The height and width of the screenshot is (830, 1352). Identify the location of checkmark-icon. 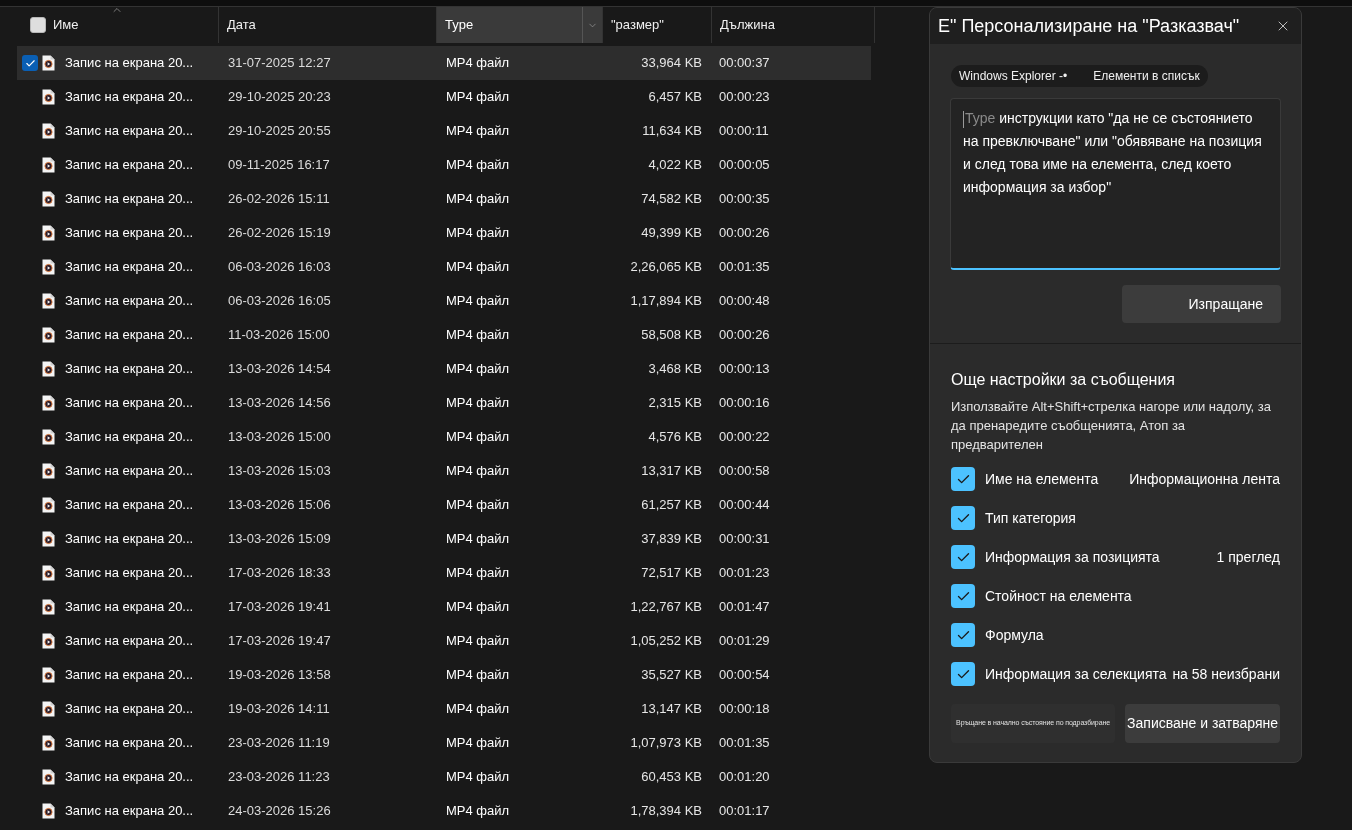
(30, 63).